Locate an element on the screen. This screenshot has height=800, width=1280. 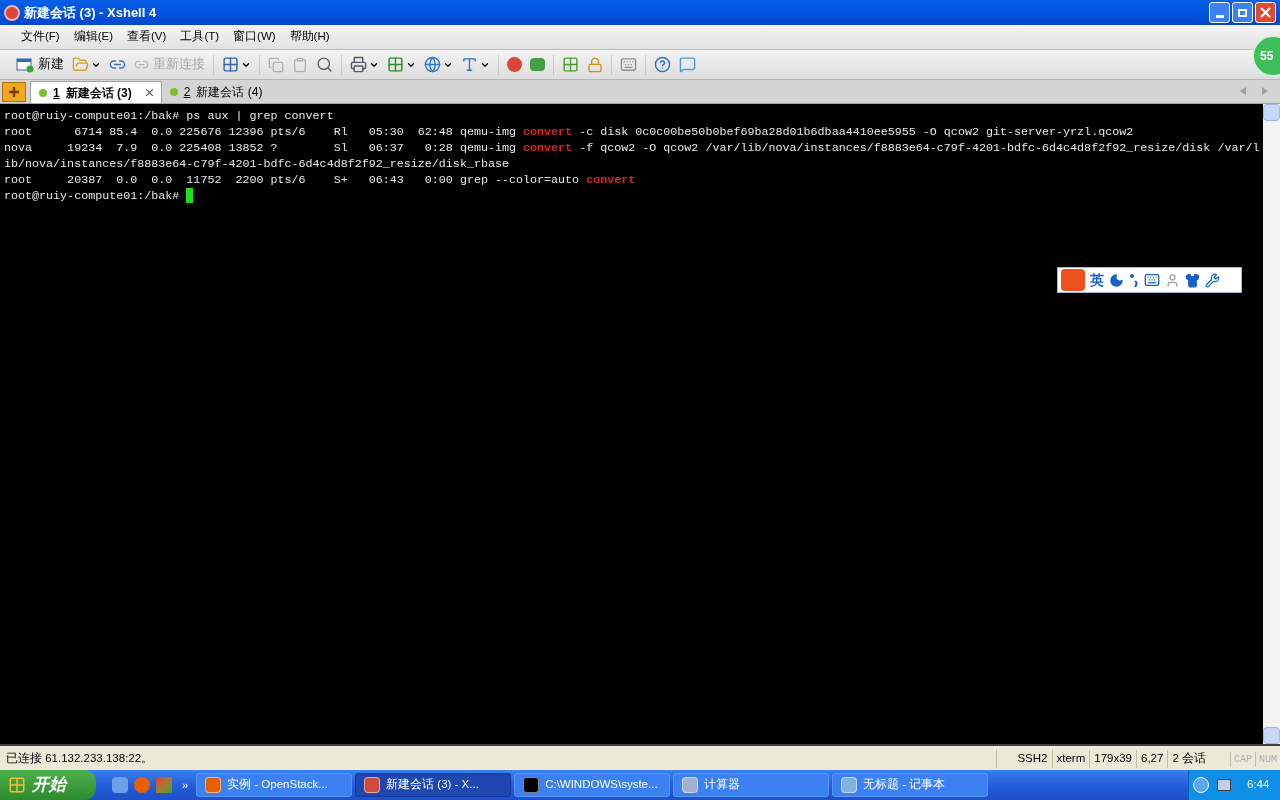
menu-item: 文件(F) is located at coordinates (40, 37).